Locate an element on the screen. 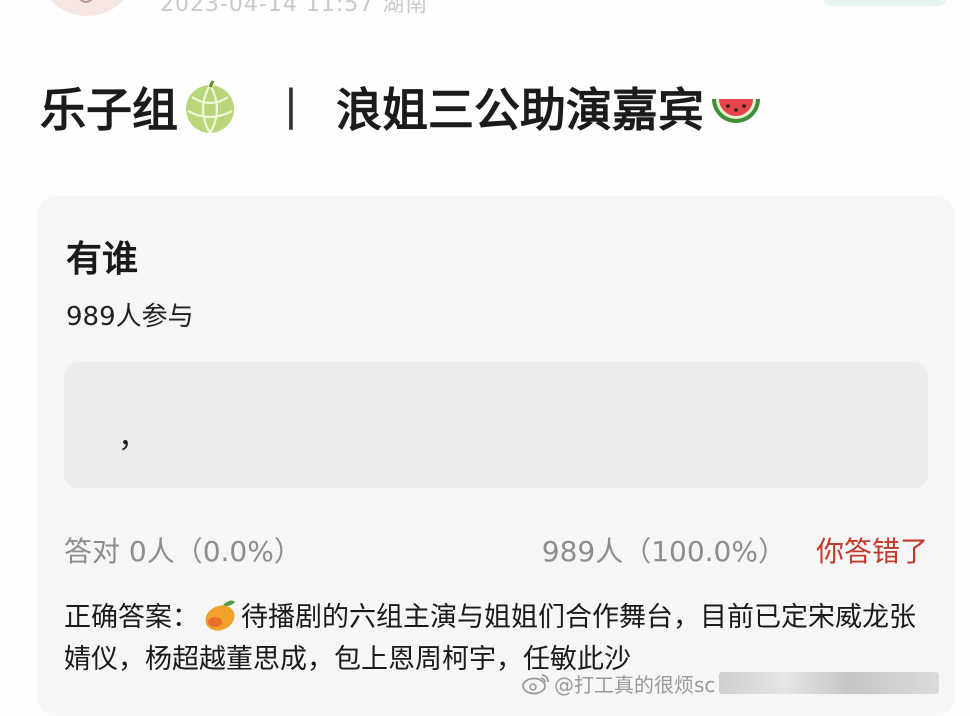 The width and height of the screenshot is (970, 716). melon-icon is located at coordinates (210, 107).